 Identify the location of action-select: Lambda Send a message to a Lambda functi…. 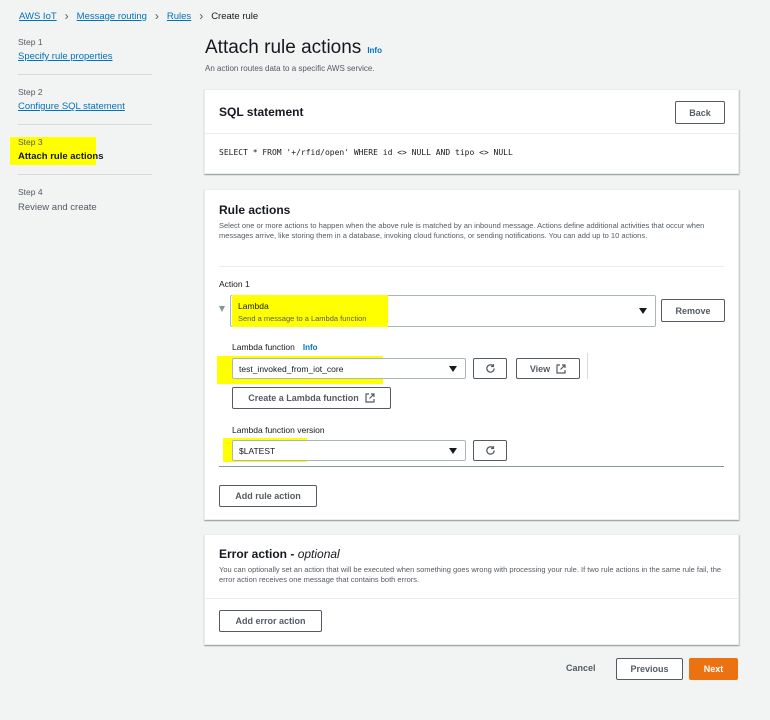
(443, 311).